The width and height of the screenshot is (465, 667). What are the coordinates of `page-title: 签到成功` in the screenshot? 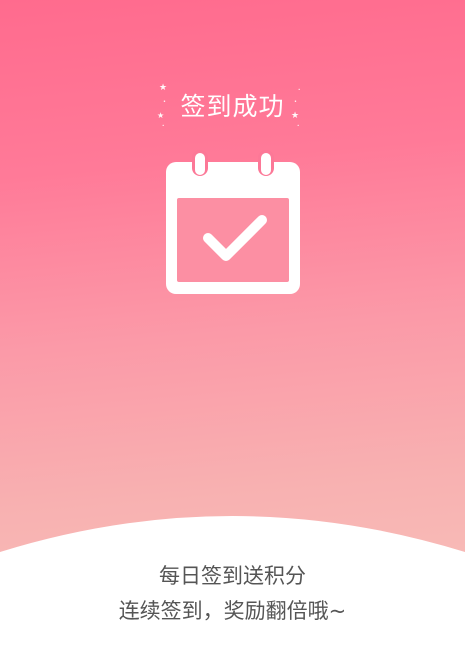 It's located at (232, 106).